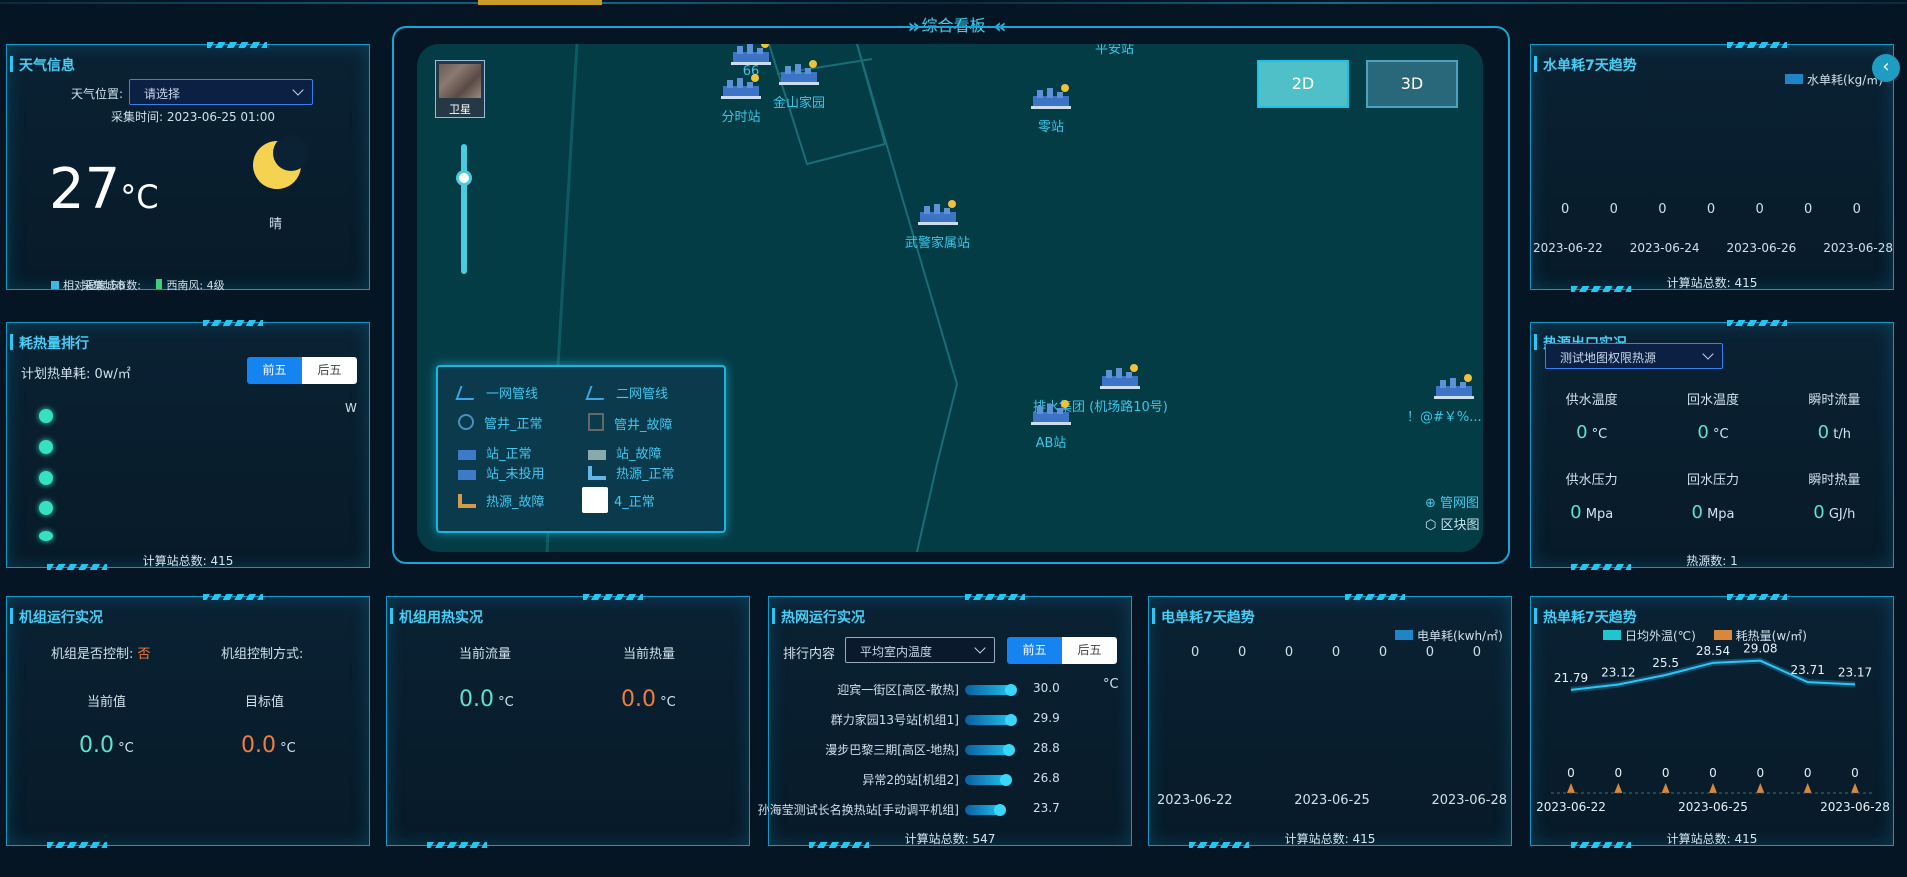 The image size is (1907, 877). Describe the element at coordinates (649, 654) in the screenshot. I see `heat-label: 当前热量` at that location.